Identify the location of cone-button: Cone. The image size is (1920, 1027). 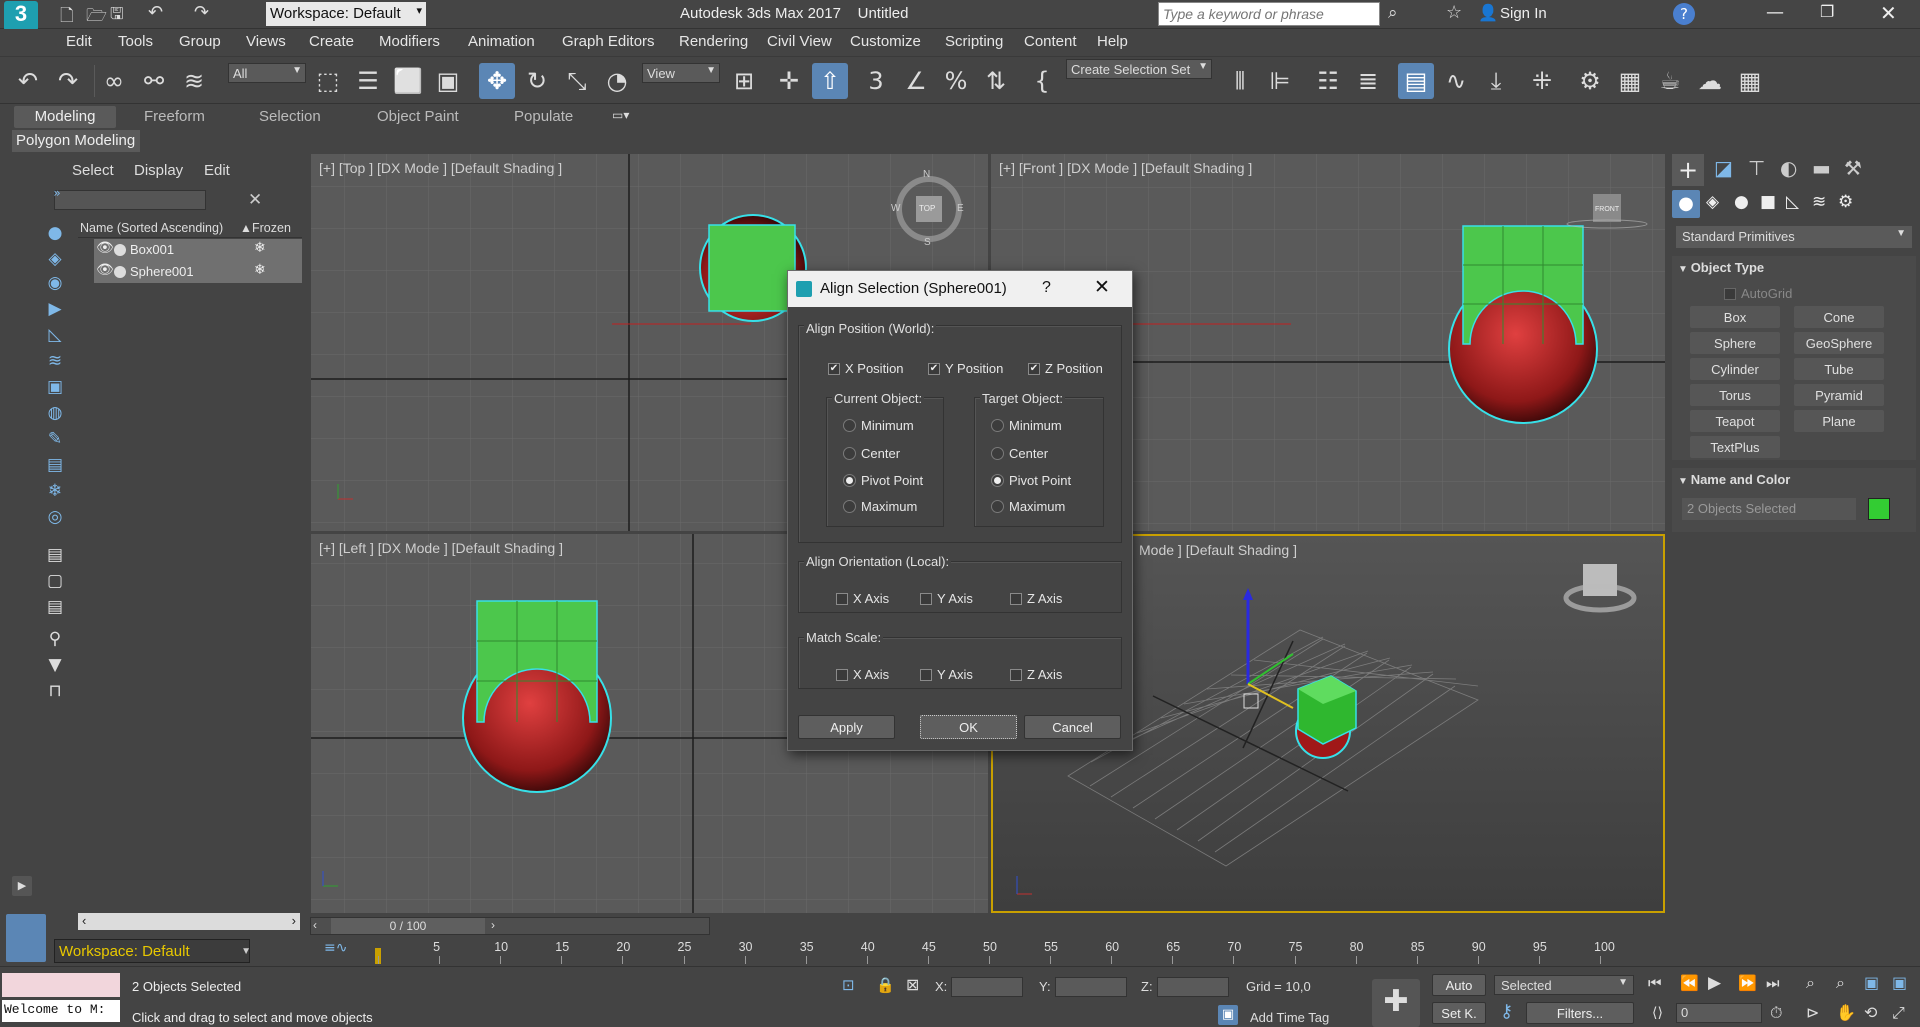
(1839, 317).